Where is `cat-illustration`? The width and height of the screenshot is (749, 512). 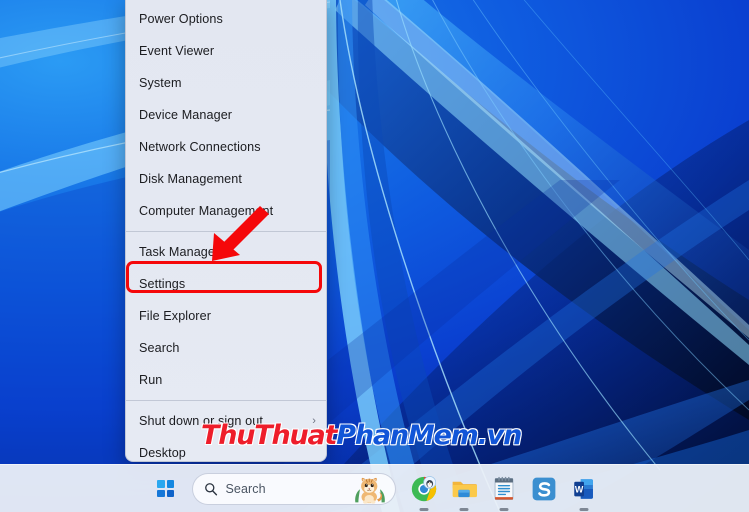
cat-illustration is located at coordinates (369, 490).